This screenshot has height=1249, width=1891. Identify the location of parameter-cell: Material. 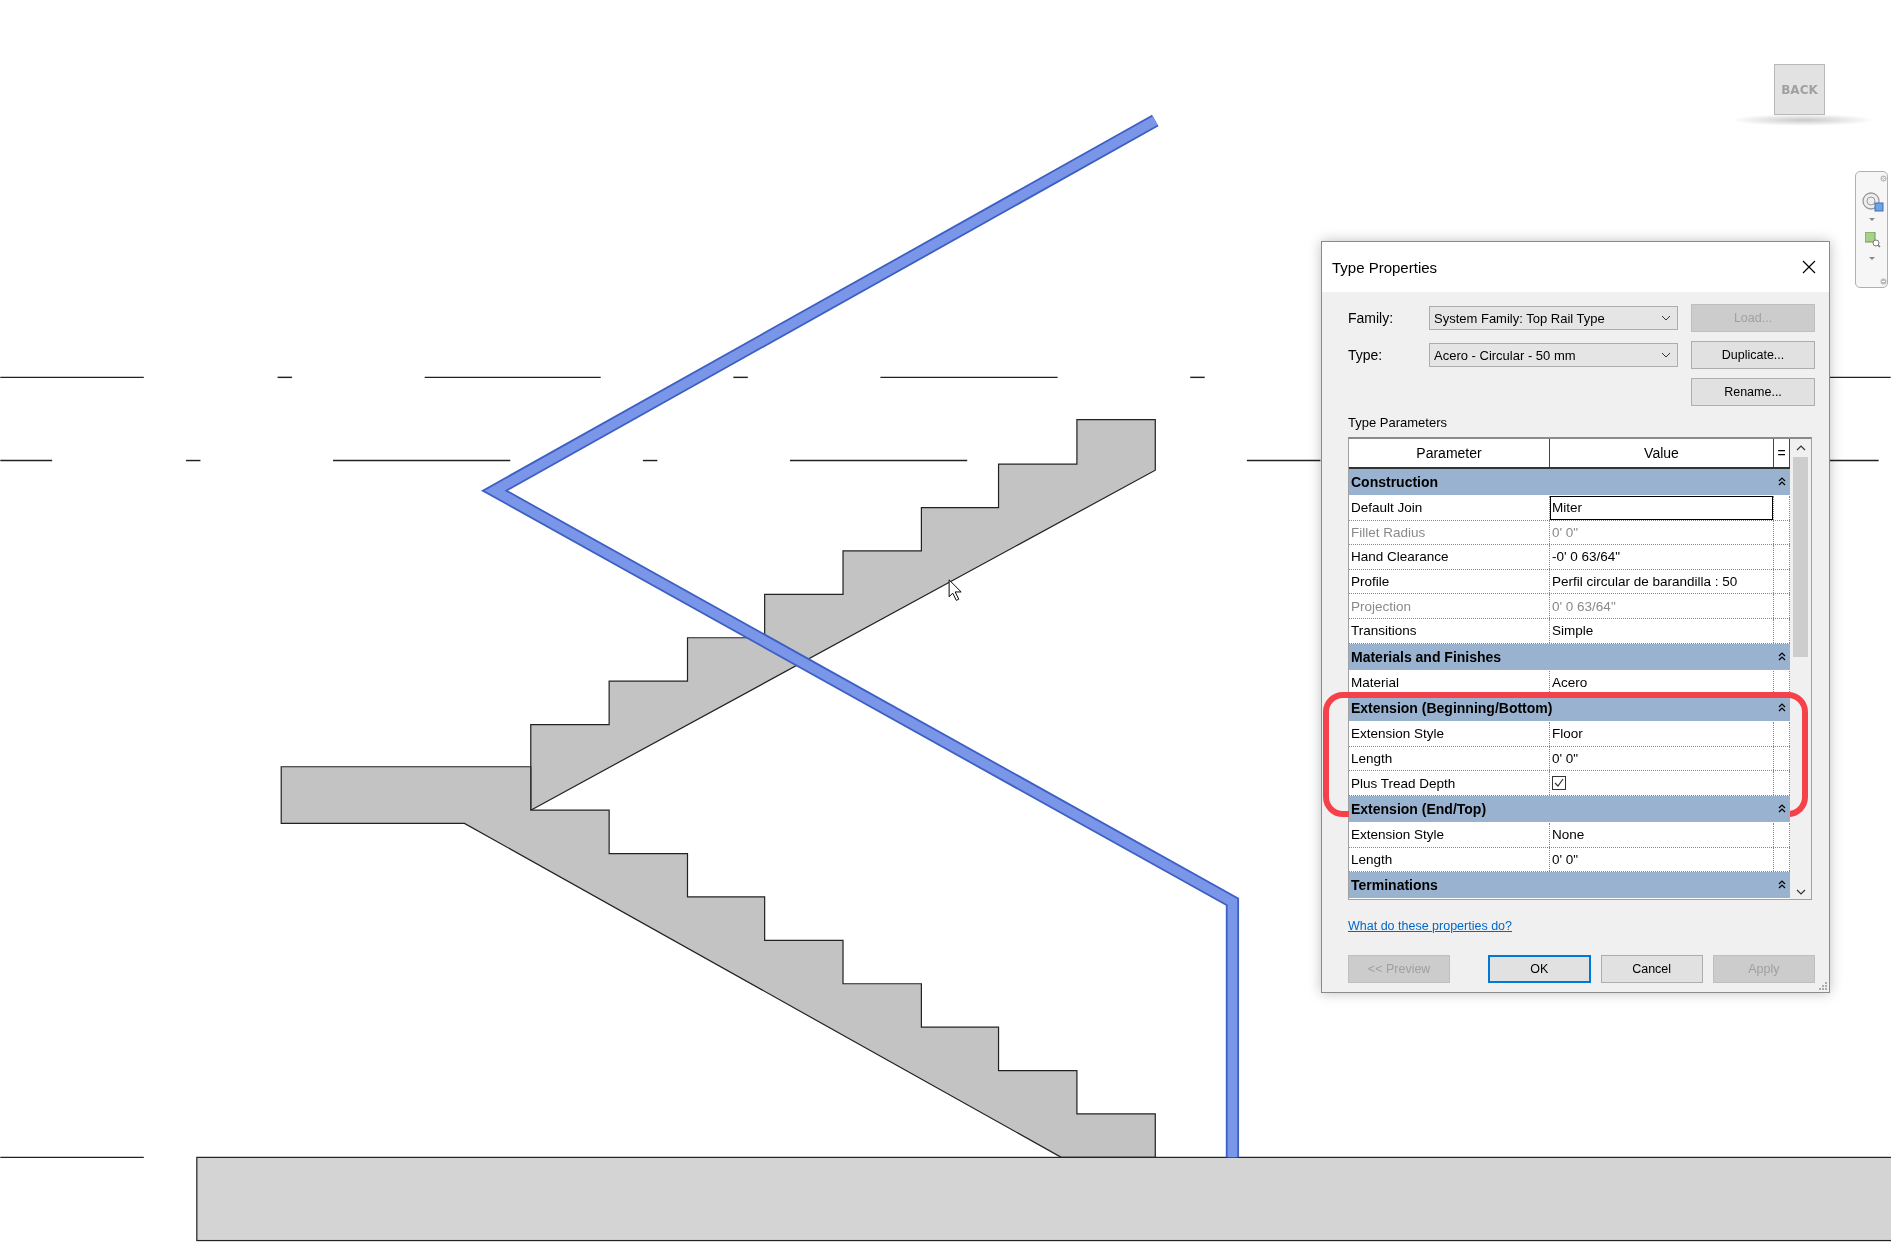
(1449, 682).